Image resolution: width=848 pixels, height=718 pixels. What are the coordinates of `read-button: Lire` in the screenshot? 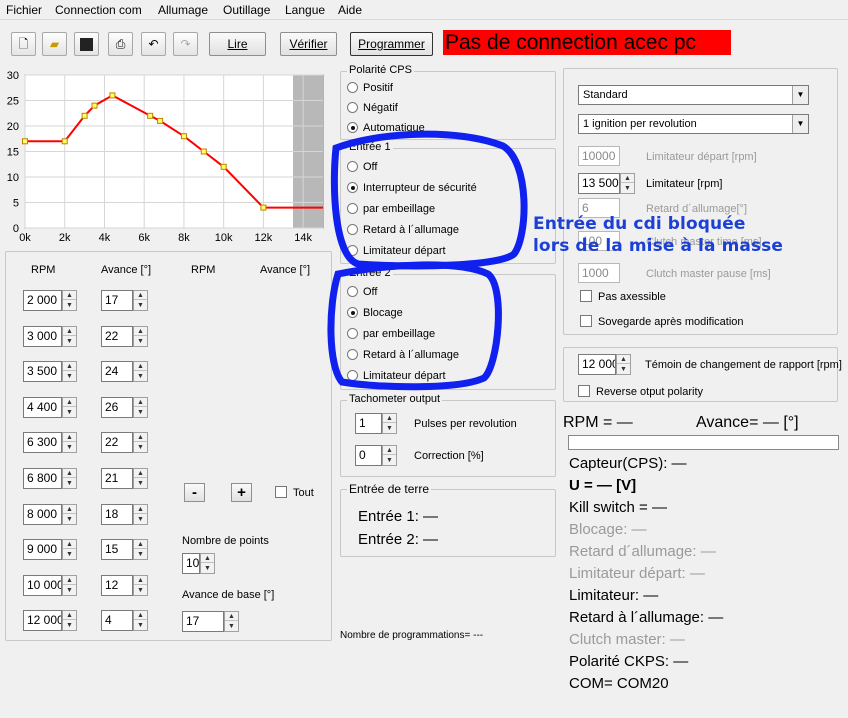 It's located at (237, 44).